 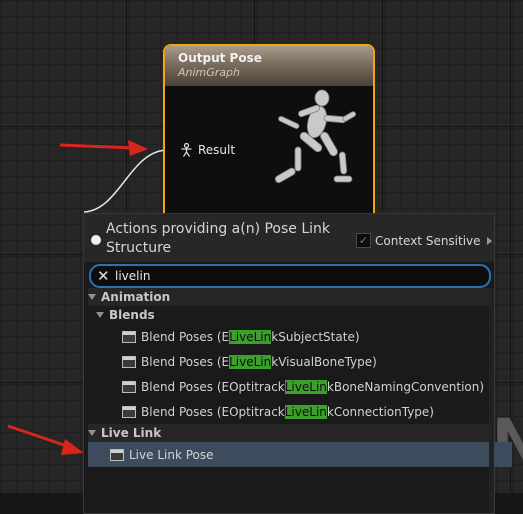 I want to click on context-sensitive-toggle: ✓ Context Sensitive, so click(x=424, y=240).